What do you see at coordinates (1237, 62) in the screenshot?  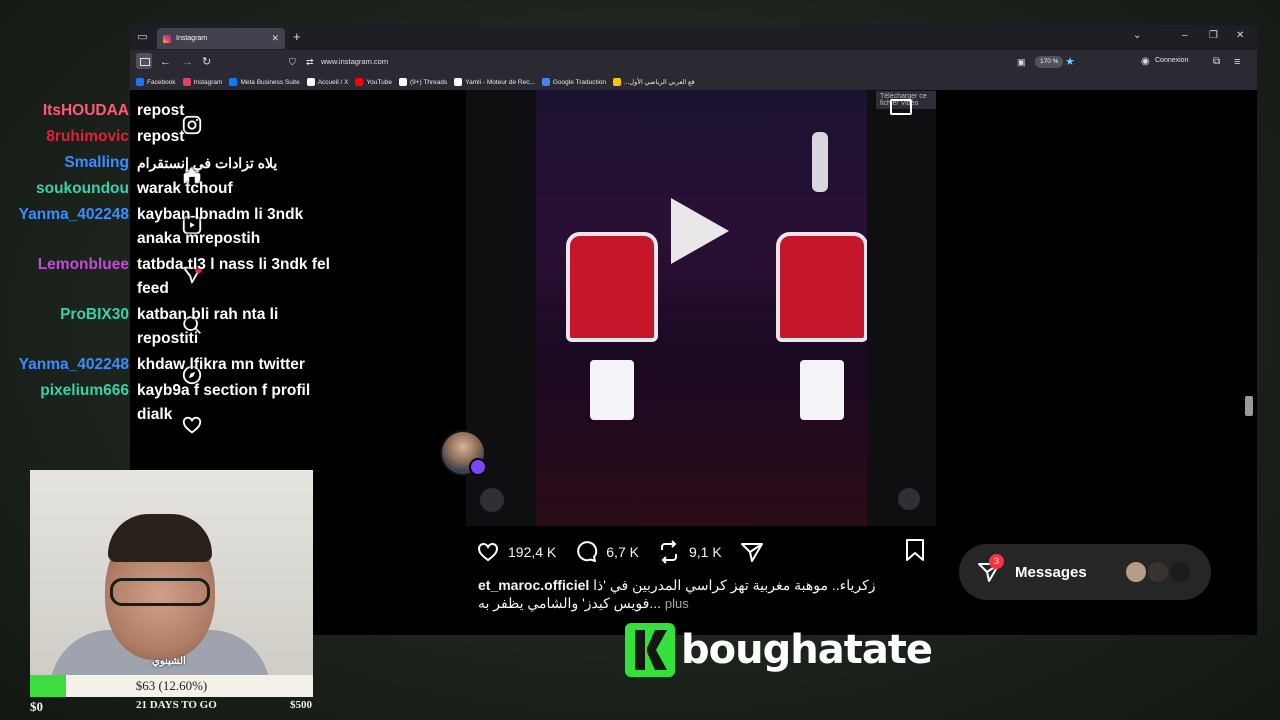 I see `menu-icon: ≡` at bounding box center [1237, 62].